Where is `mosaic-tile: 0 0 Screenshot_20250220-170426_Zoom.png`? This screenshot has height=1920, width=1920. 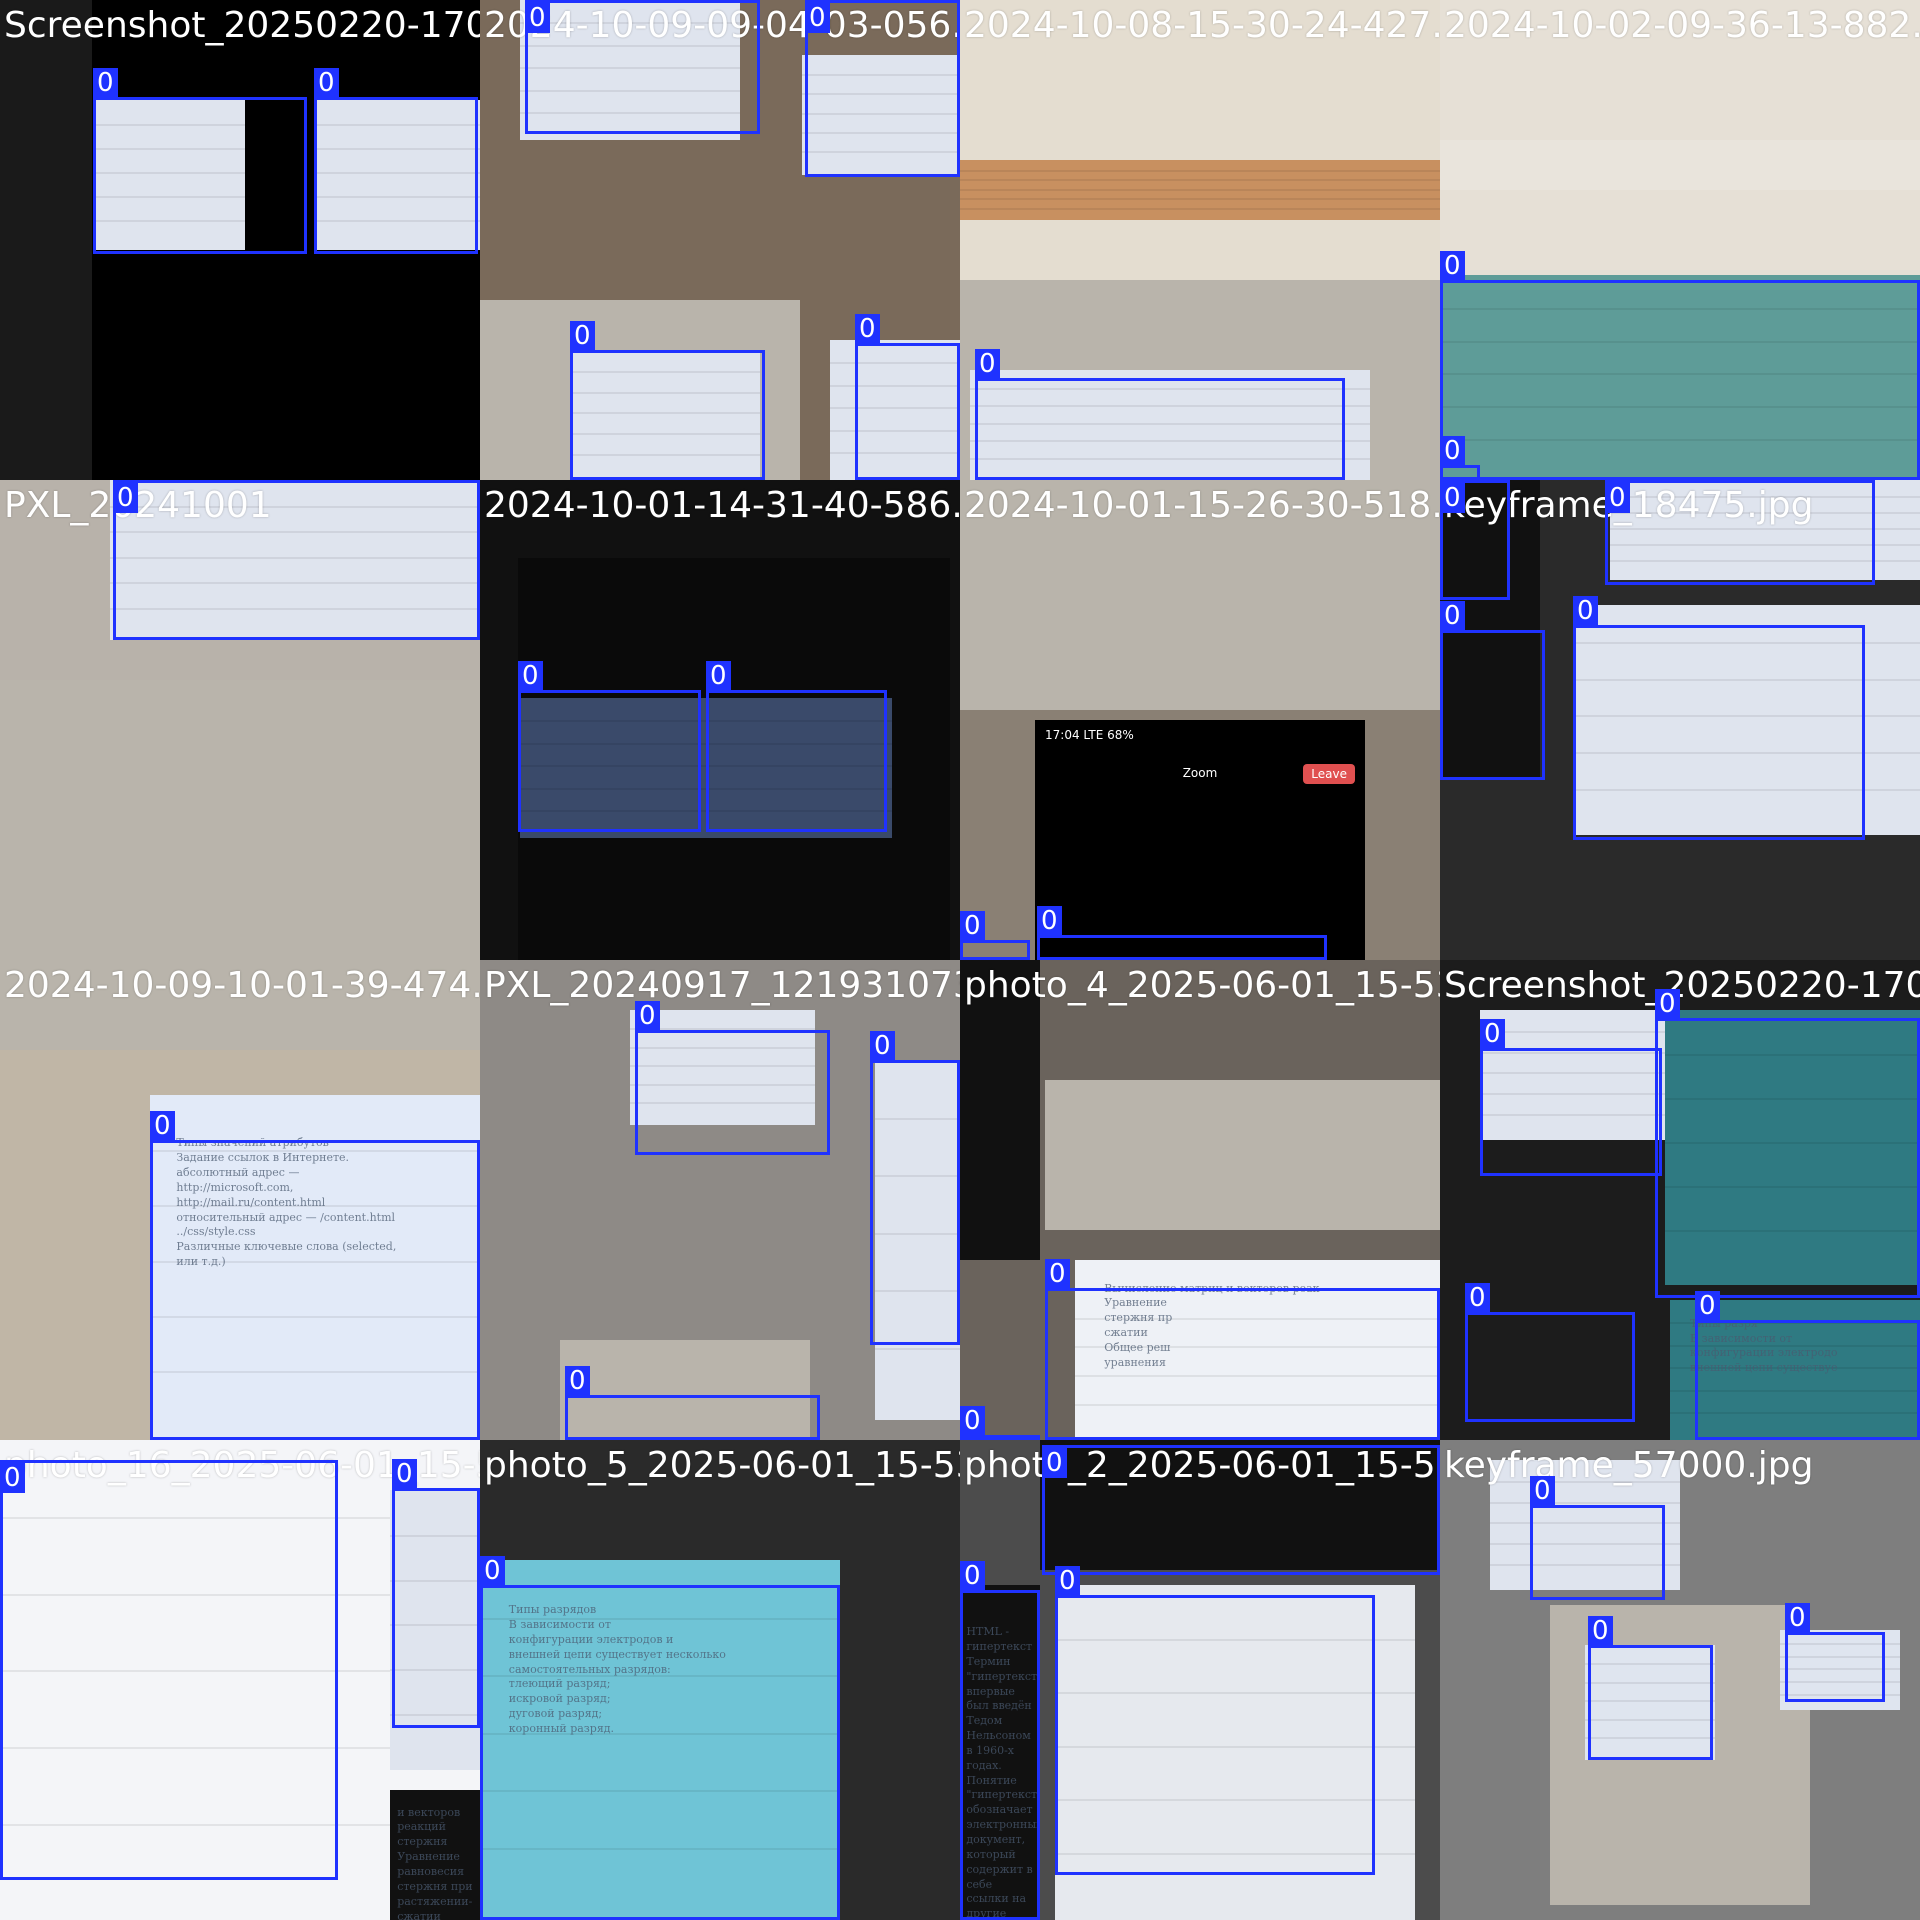
mosaic-tile: 0 0 Screenshot_20250220-170426_Zoom.png is located at coordinates (240, 240).